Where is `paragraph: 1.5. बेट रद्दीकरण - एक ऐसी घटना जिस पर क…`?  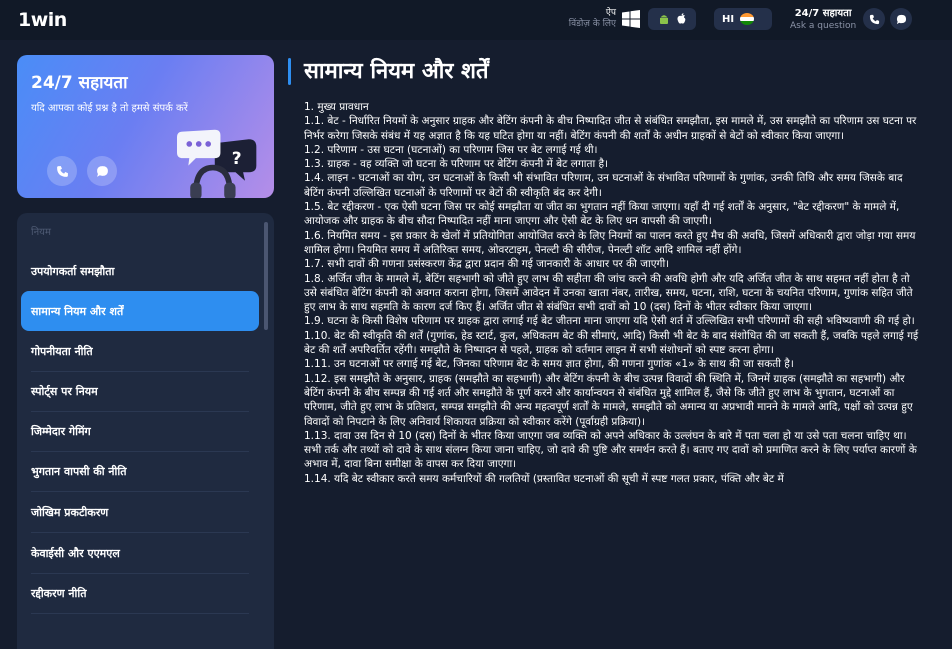
paragraph: 1.5. बेट रद्दीकरण - एक ऐसी घटना जिस पर क… is located at coordinates (602, 214).